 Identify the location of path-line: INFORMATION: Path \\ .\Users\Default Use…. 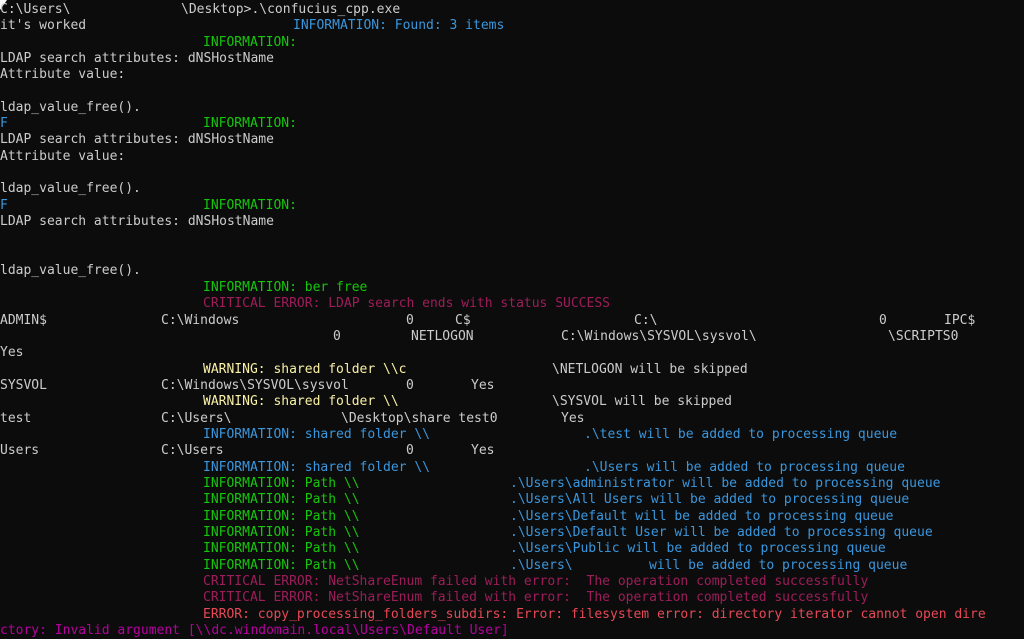
(568, 532).